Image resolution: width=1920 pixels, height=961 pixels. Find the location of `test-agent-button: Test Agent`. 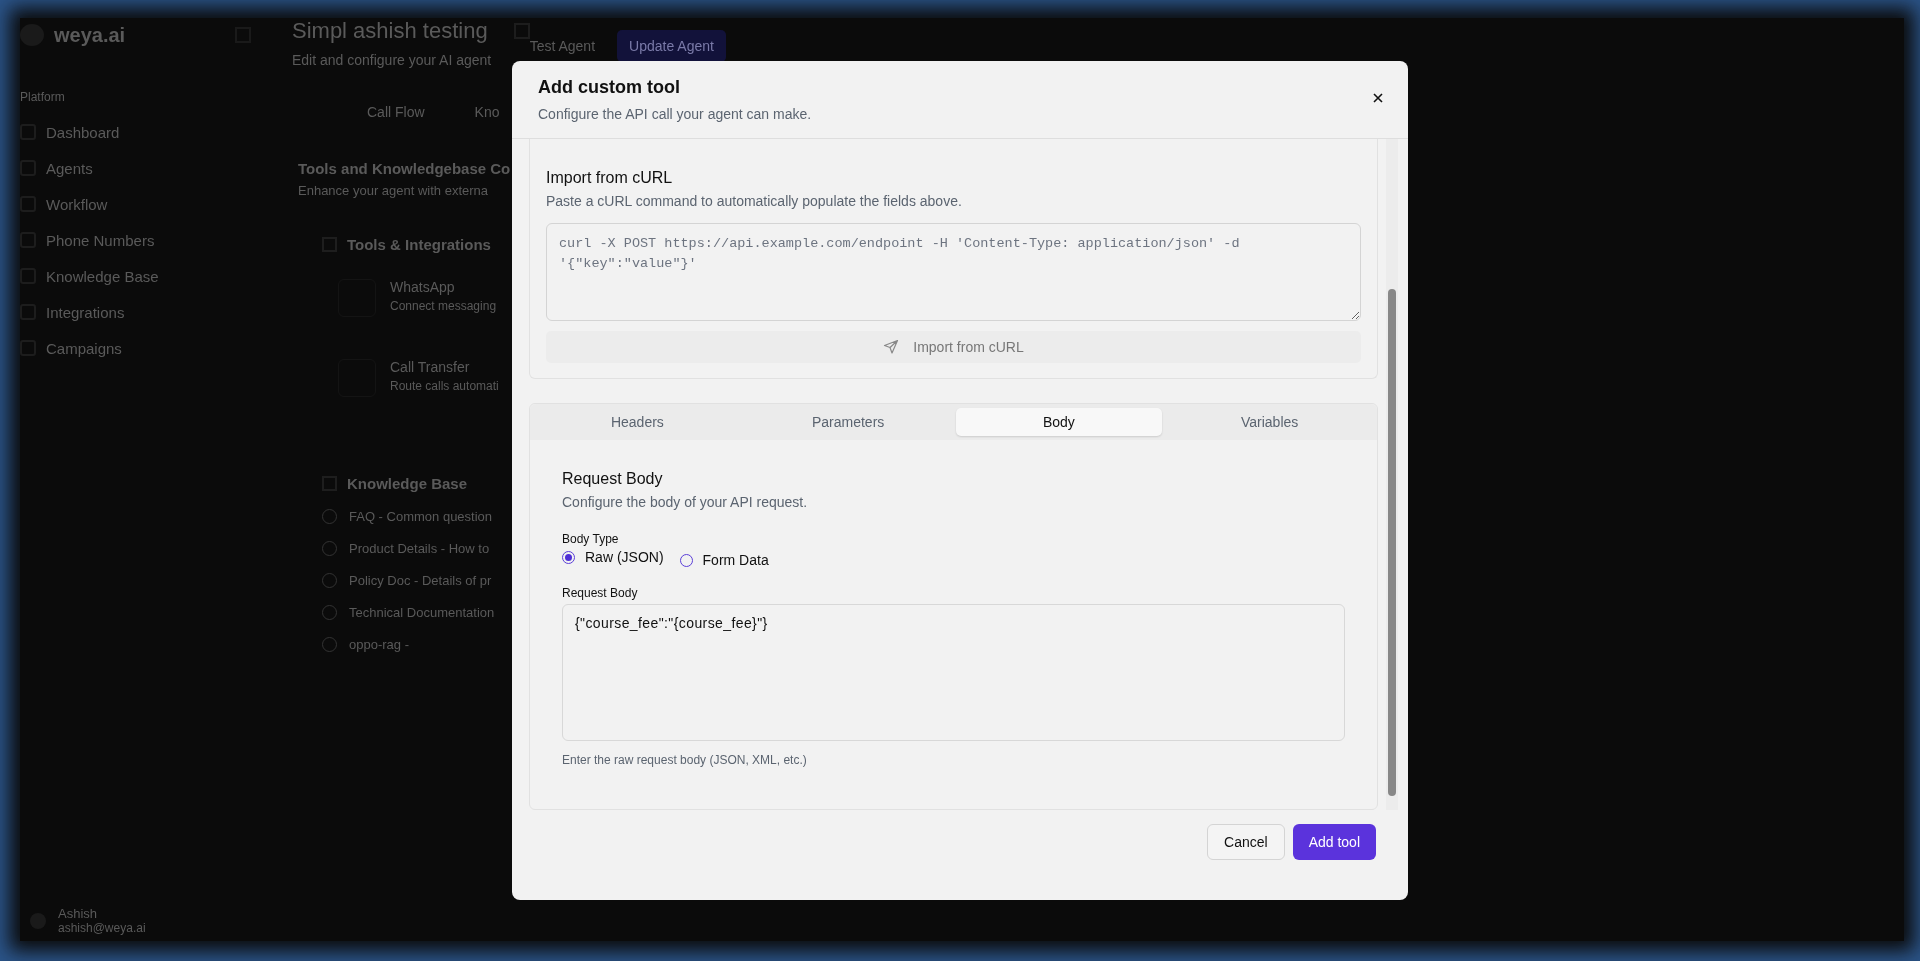

test-agent-button: Test Agent is located at coordinates (562, 46).